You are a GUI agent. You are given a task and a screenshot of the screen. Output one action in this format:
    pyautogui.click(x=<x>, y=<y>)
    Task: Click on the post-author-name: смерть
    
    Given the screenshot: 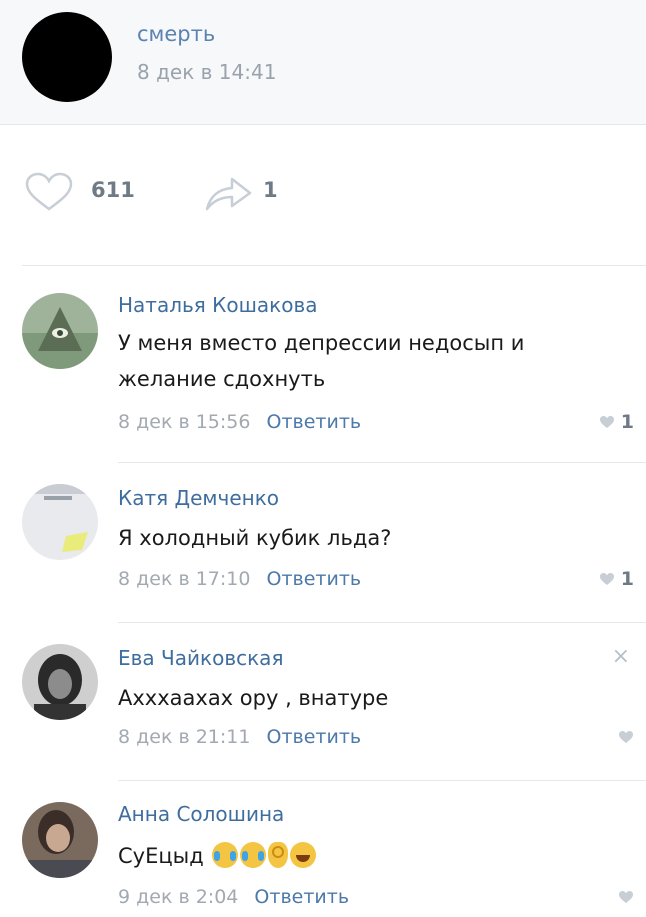 What is the action you would take?
    pyautogui.click(x=176, y=34)
    